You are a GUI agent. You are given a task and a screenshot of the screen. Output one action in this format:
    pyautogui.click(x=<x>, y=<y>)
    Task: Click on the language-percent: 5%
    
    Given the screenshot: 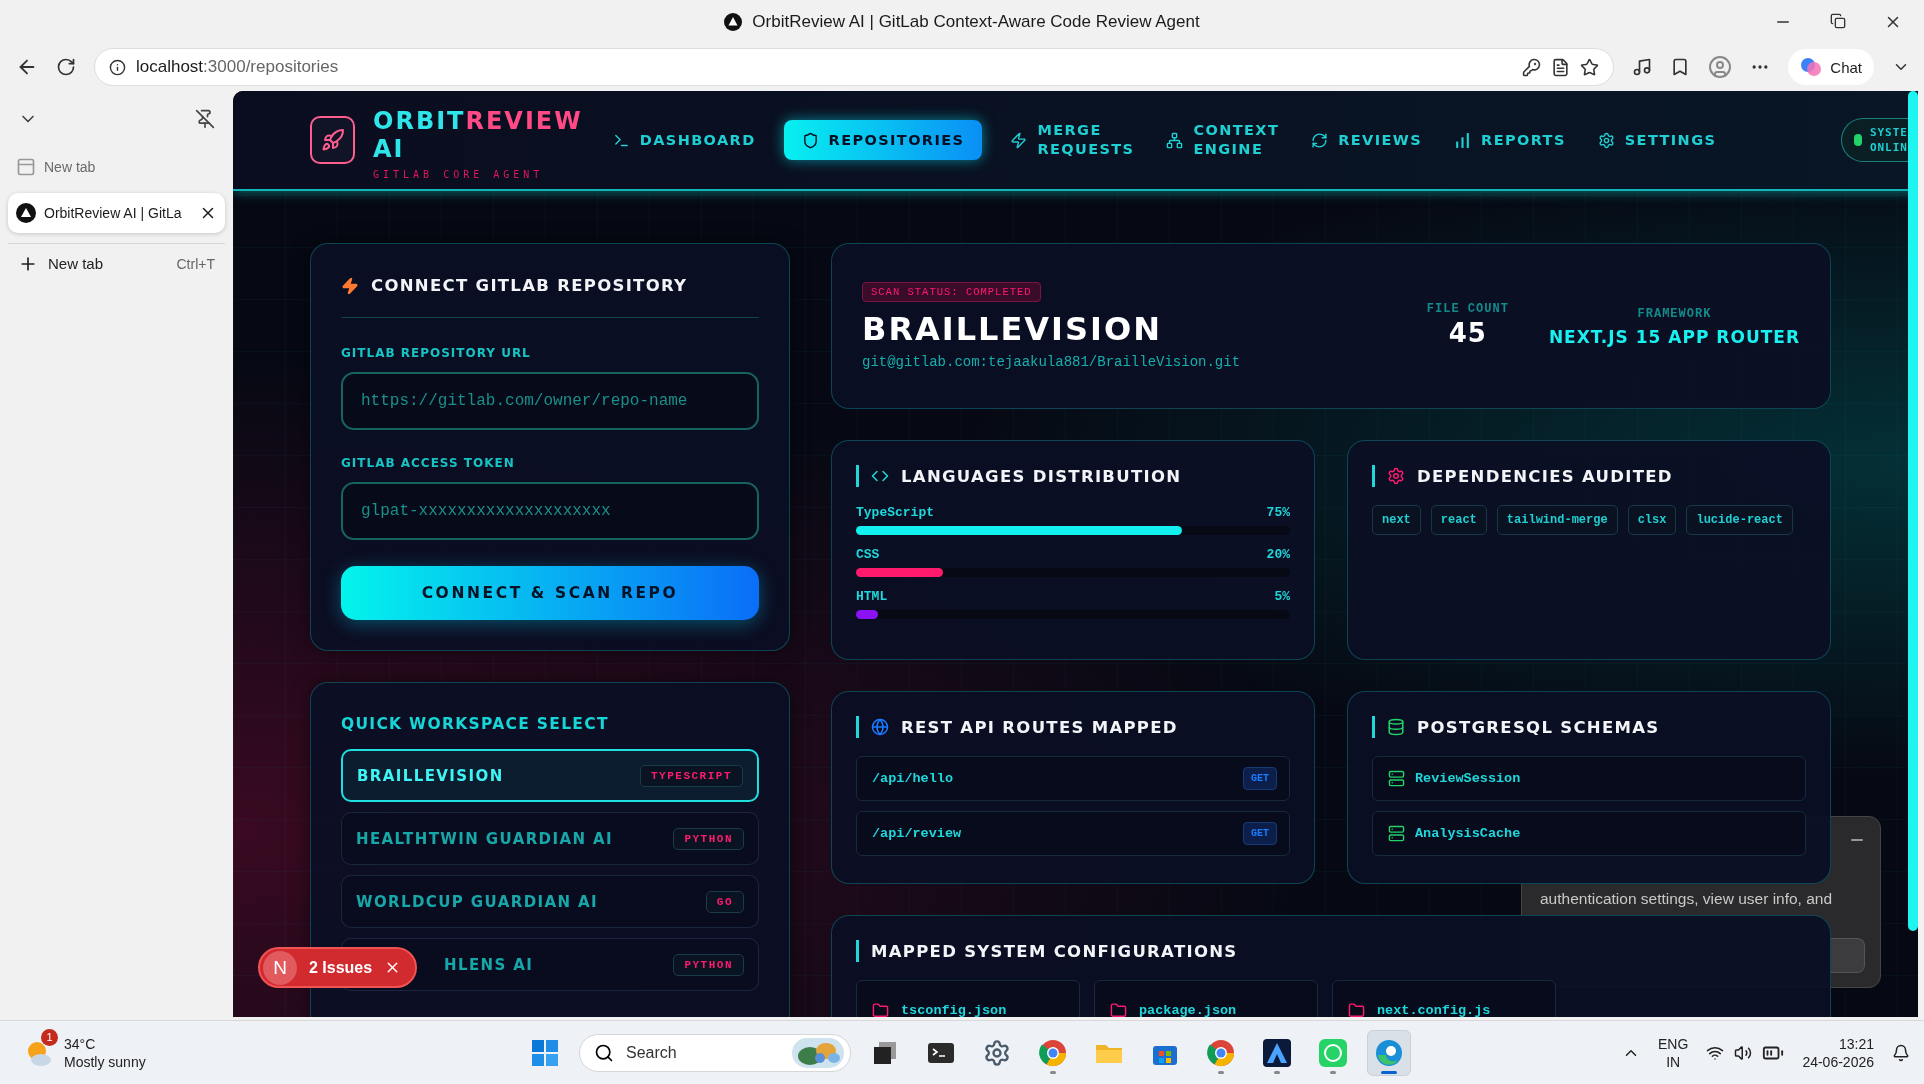 What is the action you would take?
    pyautogui.click(x=1282, y=596)
    